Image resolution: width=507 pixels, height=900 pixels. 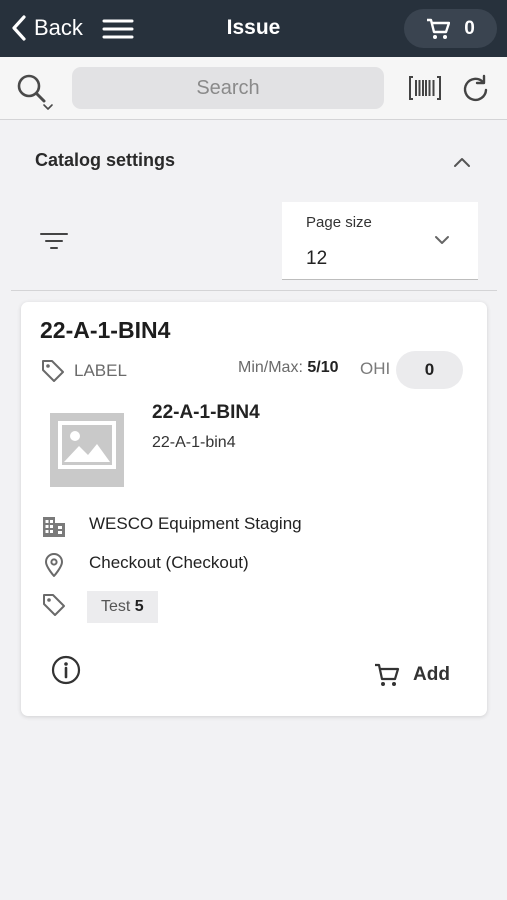 I want to click on item-title: 22-A-1-BIN4, so click(x=105, y=330).